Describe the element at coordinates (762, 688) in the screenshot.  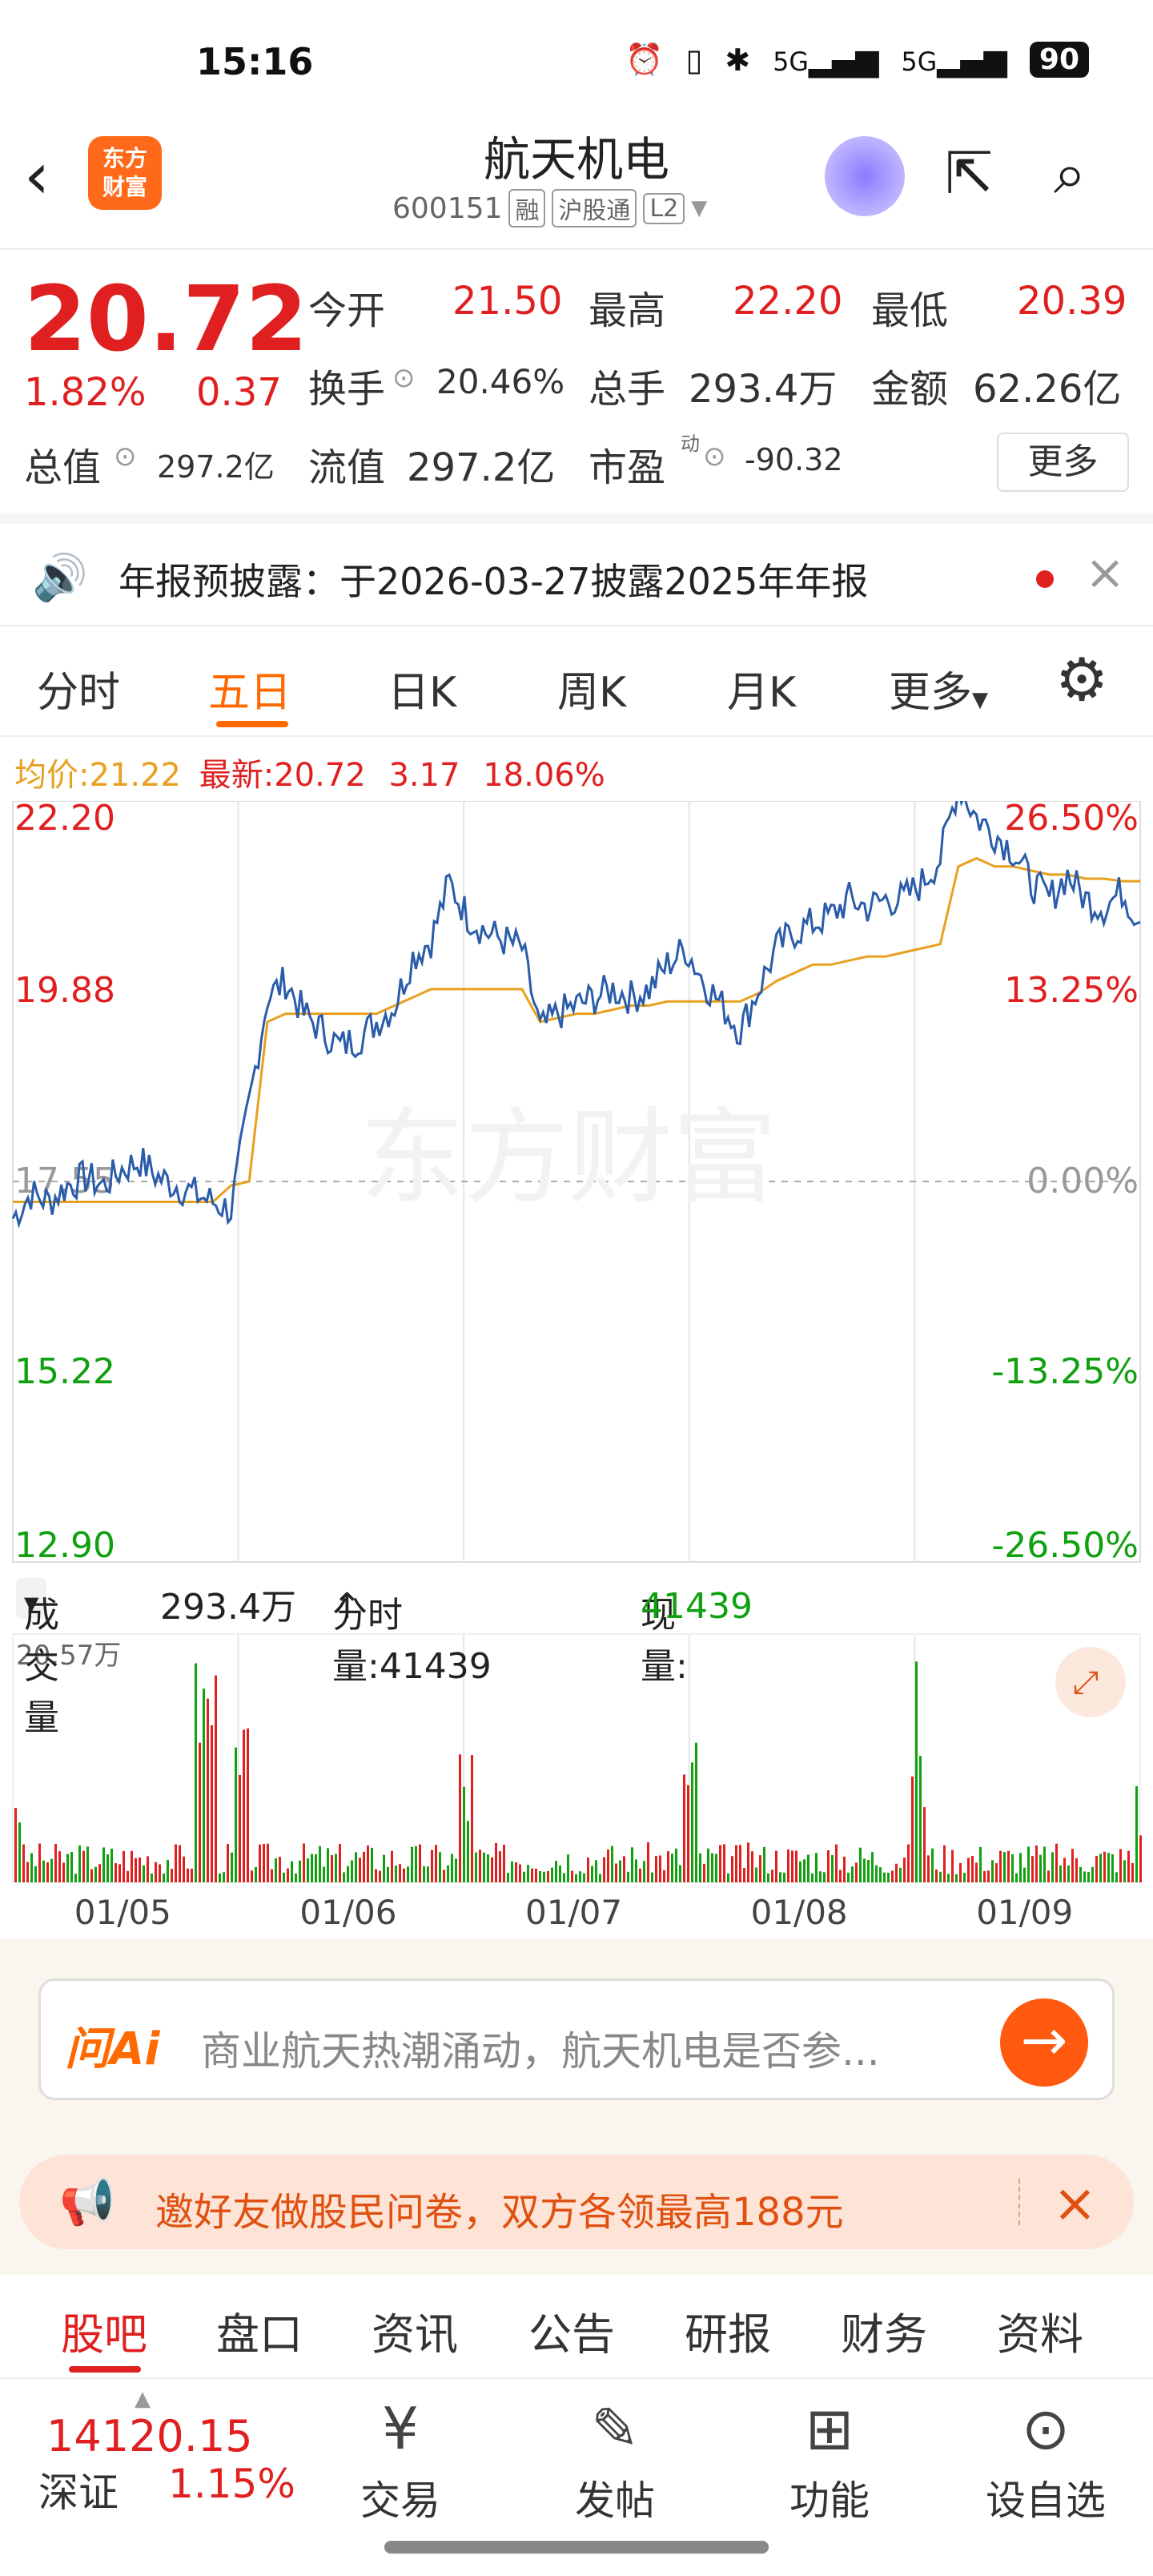
I see `tab-monthly-k: 月K` at that location.